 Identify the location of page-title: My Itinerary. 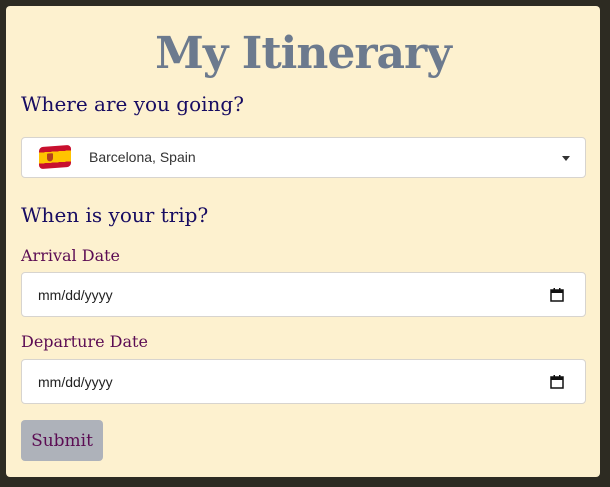
(303, 53).